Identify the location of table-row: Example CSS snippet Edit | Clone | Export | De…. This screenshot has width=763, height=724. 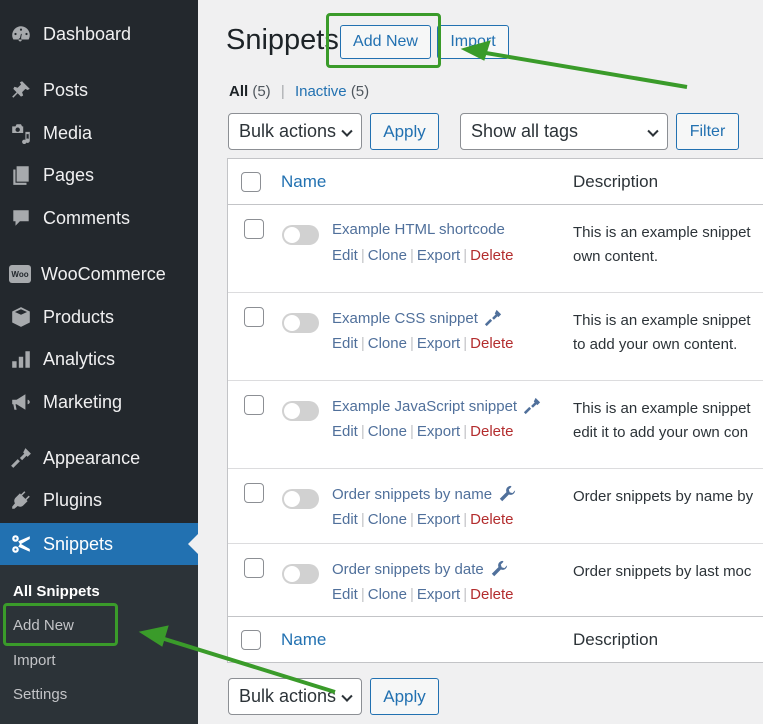
(495, 337).